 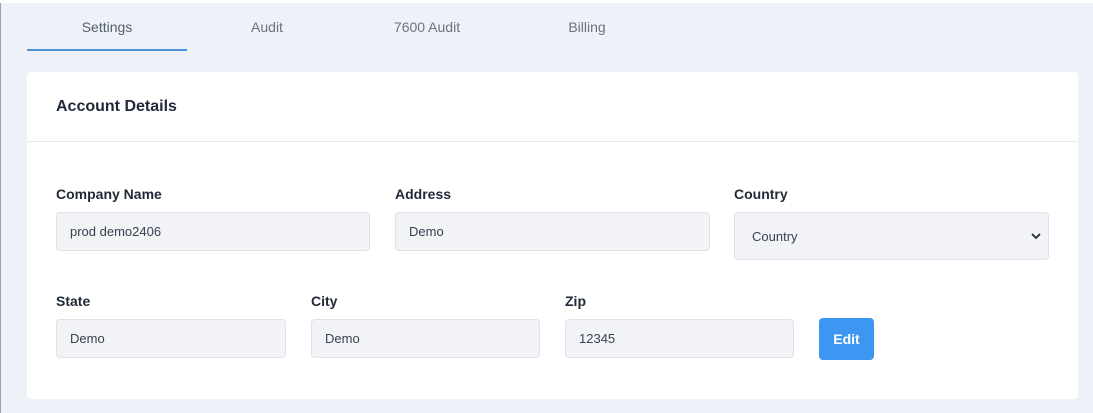 I want to click on tab-audit: Audit, so click(x=267, y=27).